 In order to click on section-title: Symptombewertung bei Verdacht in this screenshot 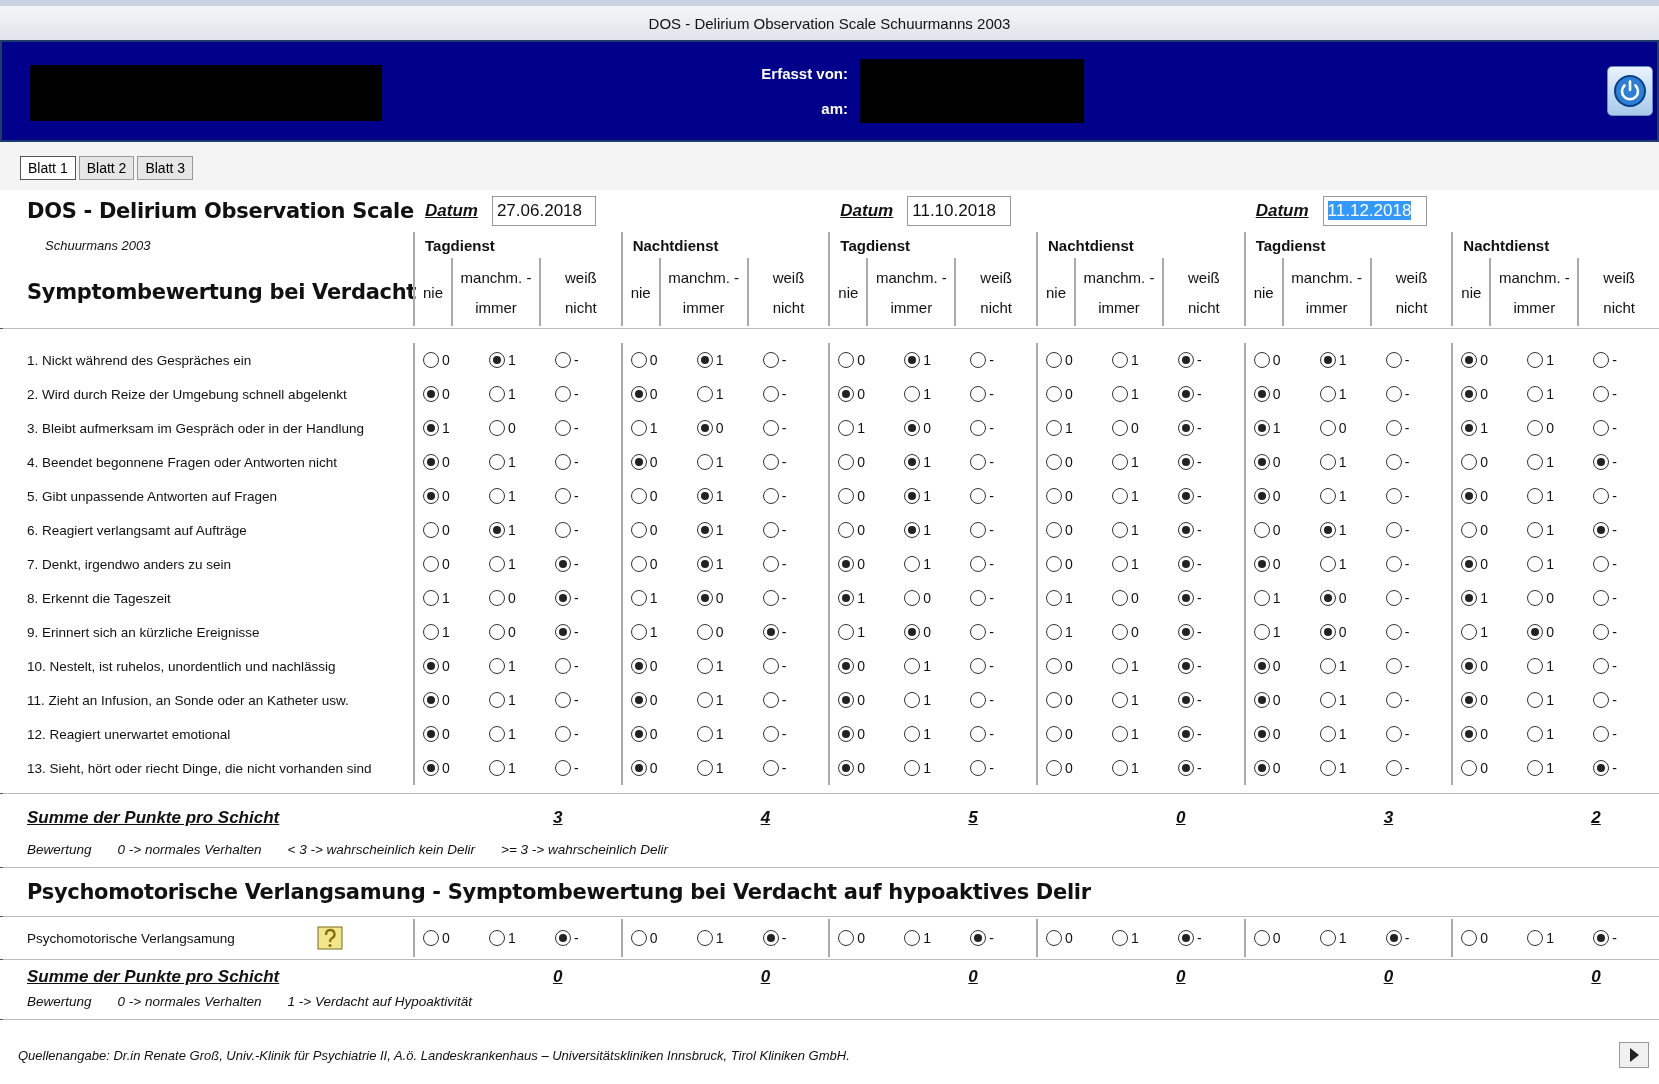, I will do `click(222, 292)`.